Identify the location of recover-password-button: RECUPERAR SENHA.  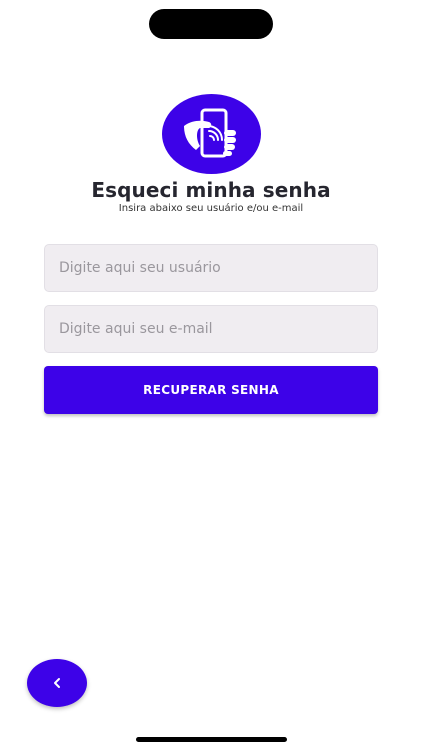
(211, 390).